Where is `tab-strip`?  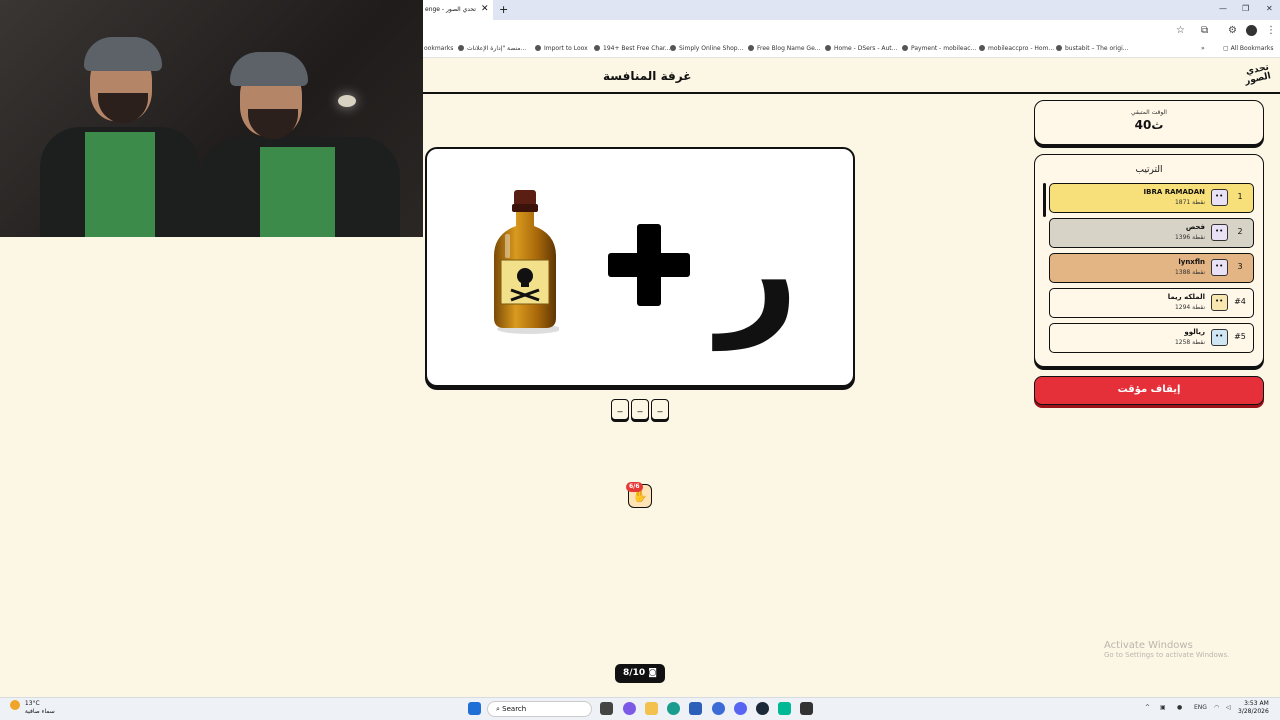 tab-strip is located at coordinates (851, 10).